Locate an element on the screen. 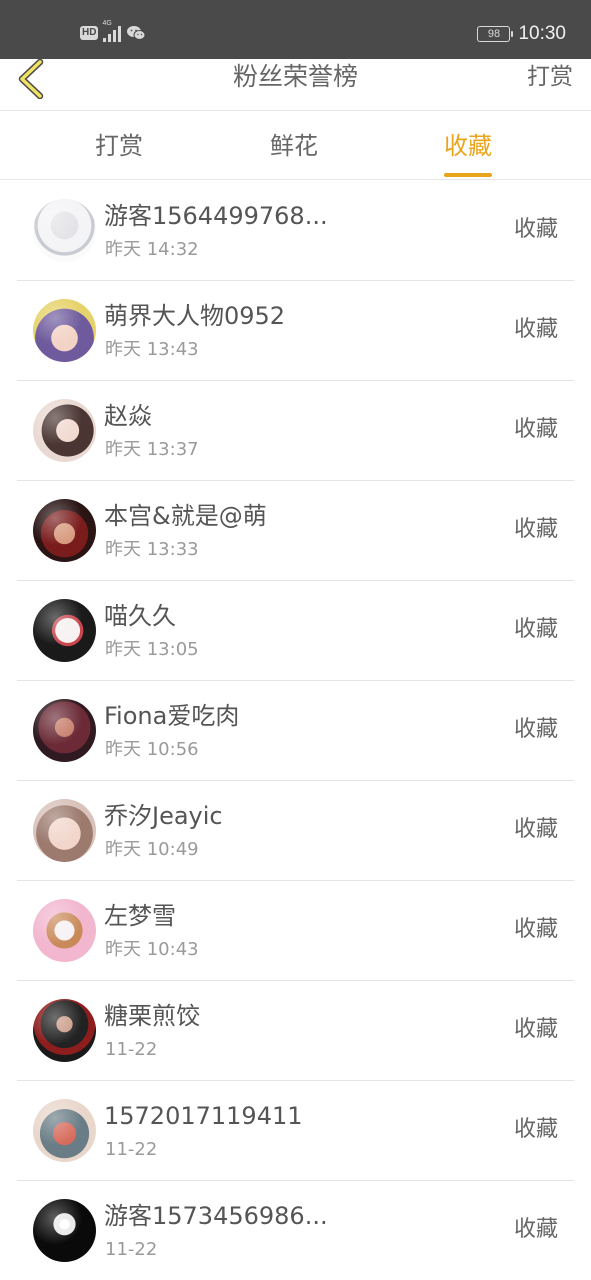  tab-flowers: 鲜花 is located at coordinates (294, 146).